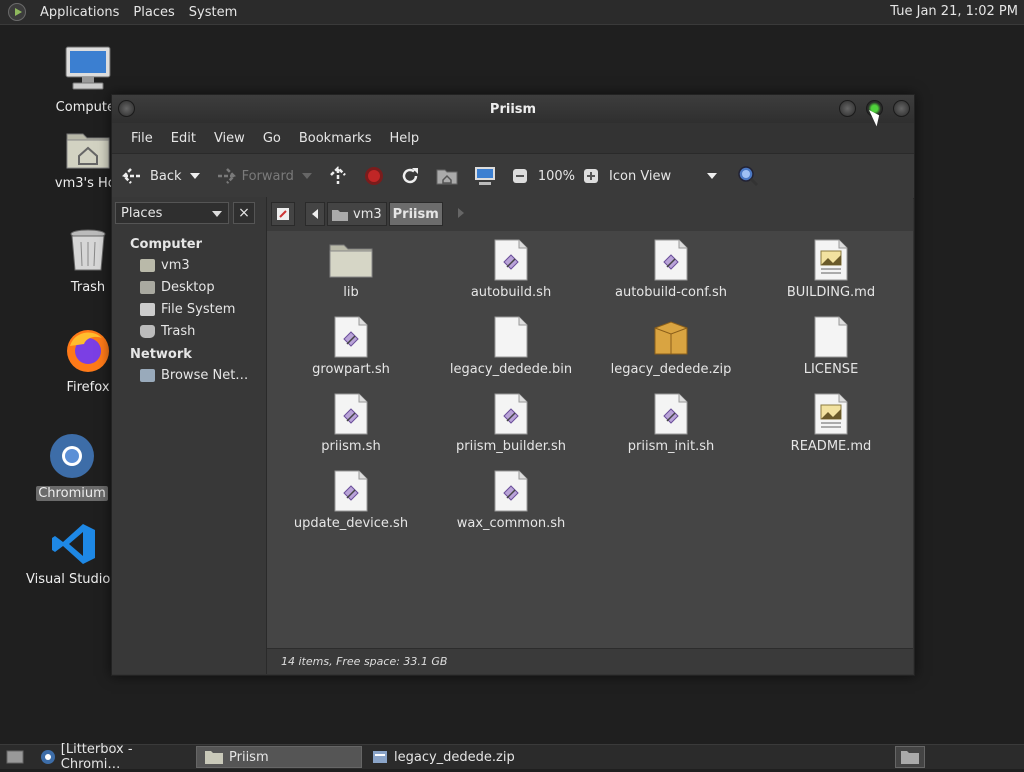 The image size is (1024, 772). Describe the element at coordinates (88, 68) in the screenshot. I see `computer-icon` at that location.